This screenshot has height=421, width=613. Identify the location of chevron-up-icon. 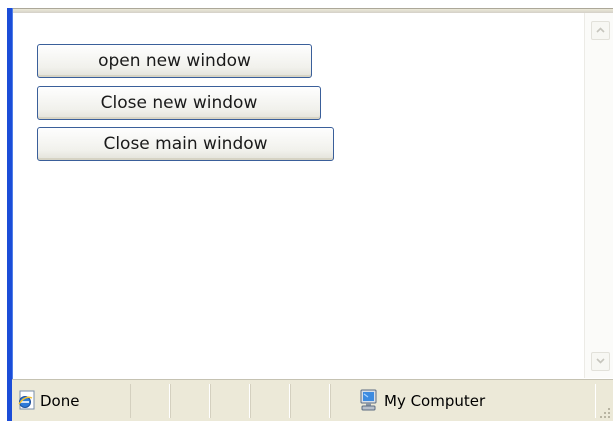
(600, 30).